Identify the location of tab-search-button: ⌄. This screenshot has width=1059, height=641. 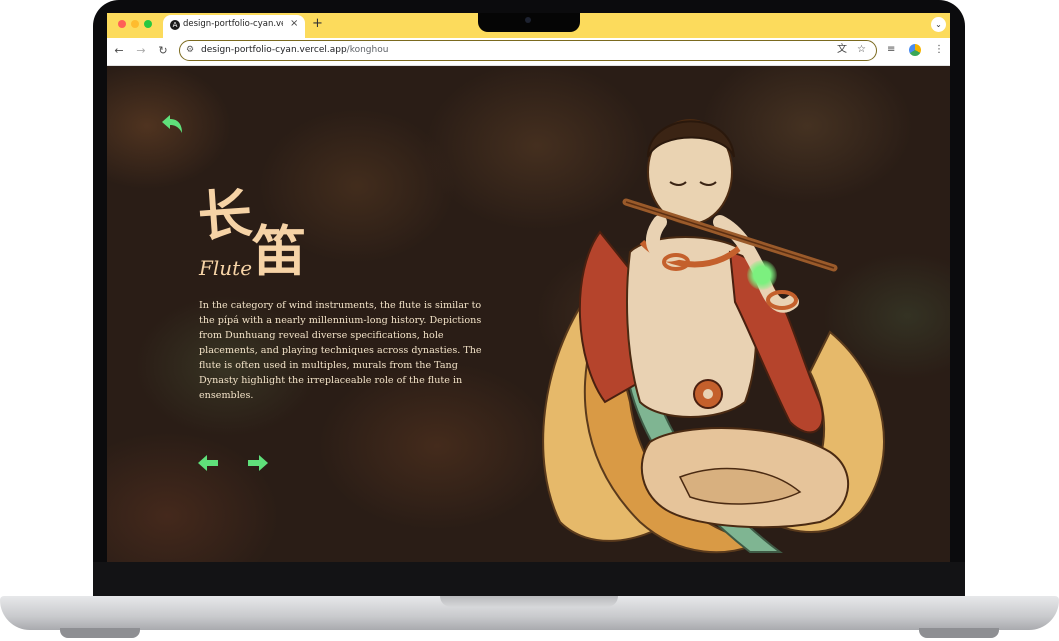
(938, 24).